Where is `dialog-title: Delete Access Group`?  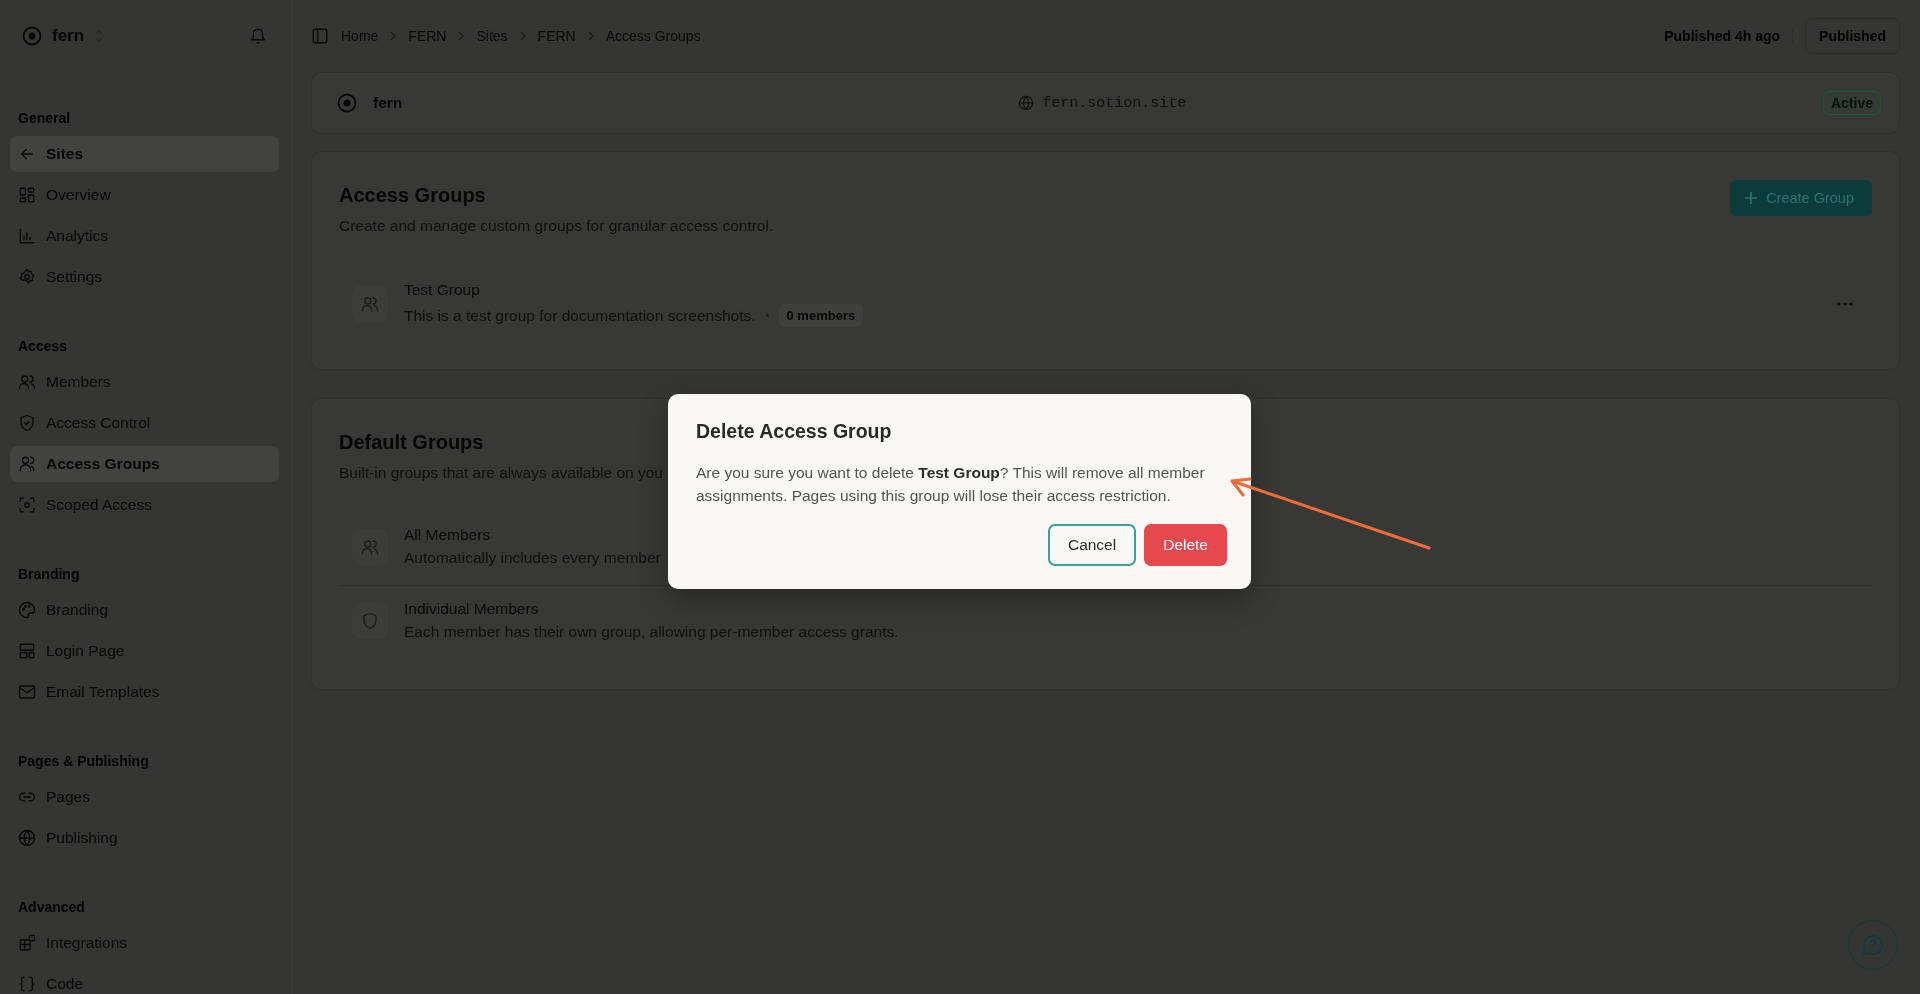
dialog-title: Delete Access Group is located at coordinates (794, 431).